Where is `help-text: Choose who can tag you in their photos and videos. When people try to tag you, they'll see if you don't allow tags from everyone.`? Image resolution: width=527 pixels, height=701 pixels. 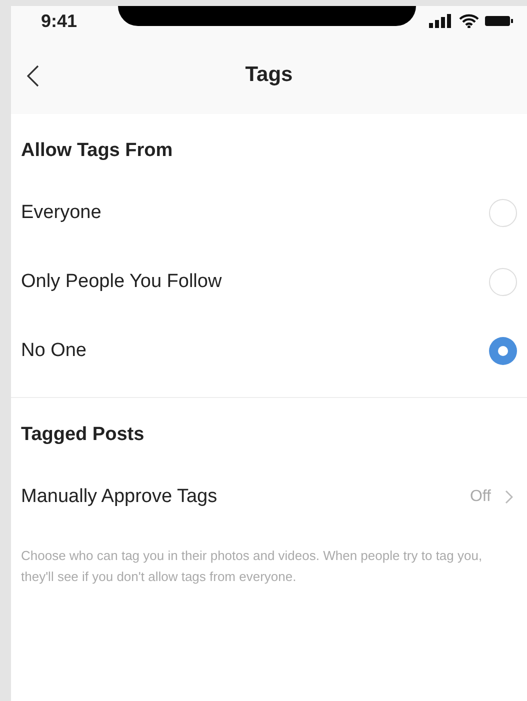 help-text: Choose who can tag you in their photos and videos. When people try to tag you, they'll see if you don't allow tags from everyone. is located at coordinates (252, 566).